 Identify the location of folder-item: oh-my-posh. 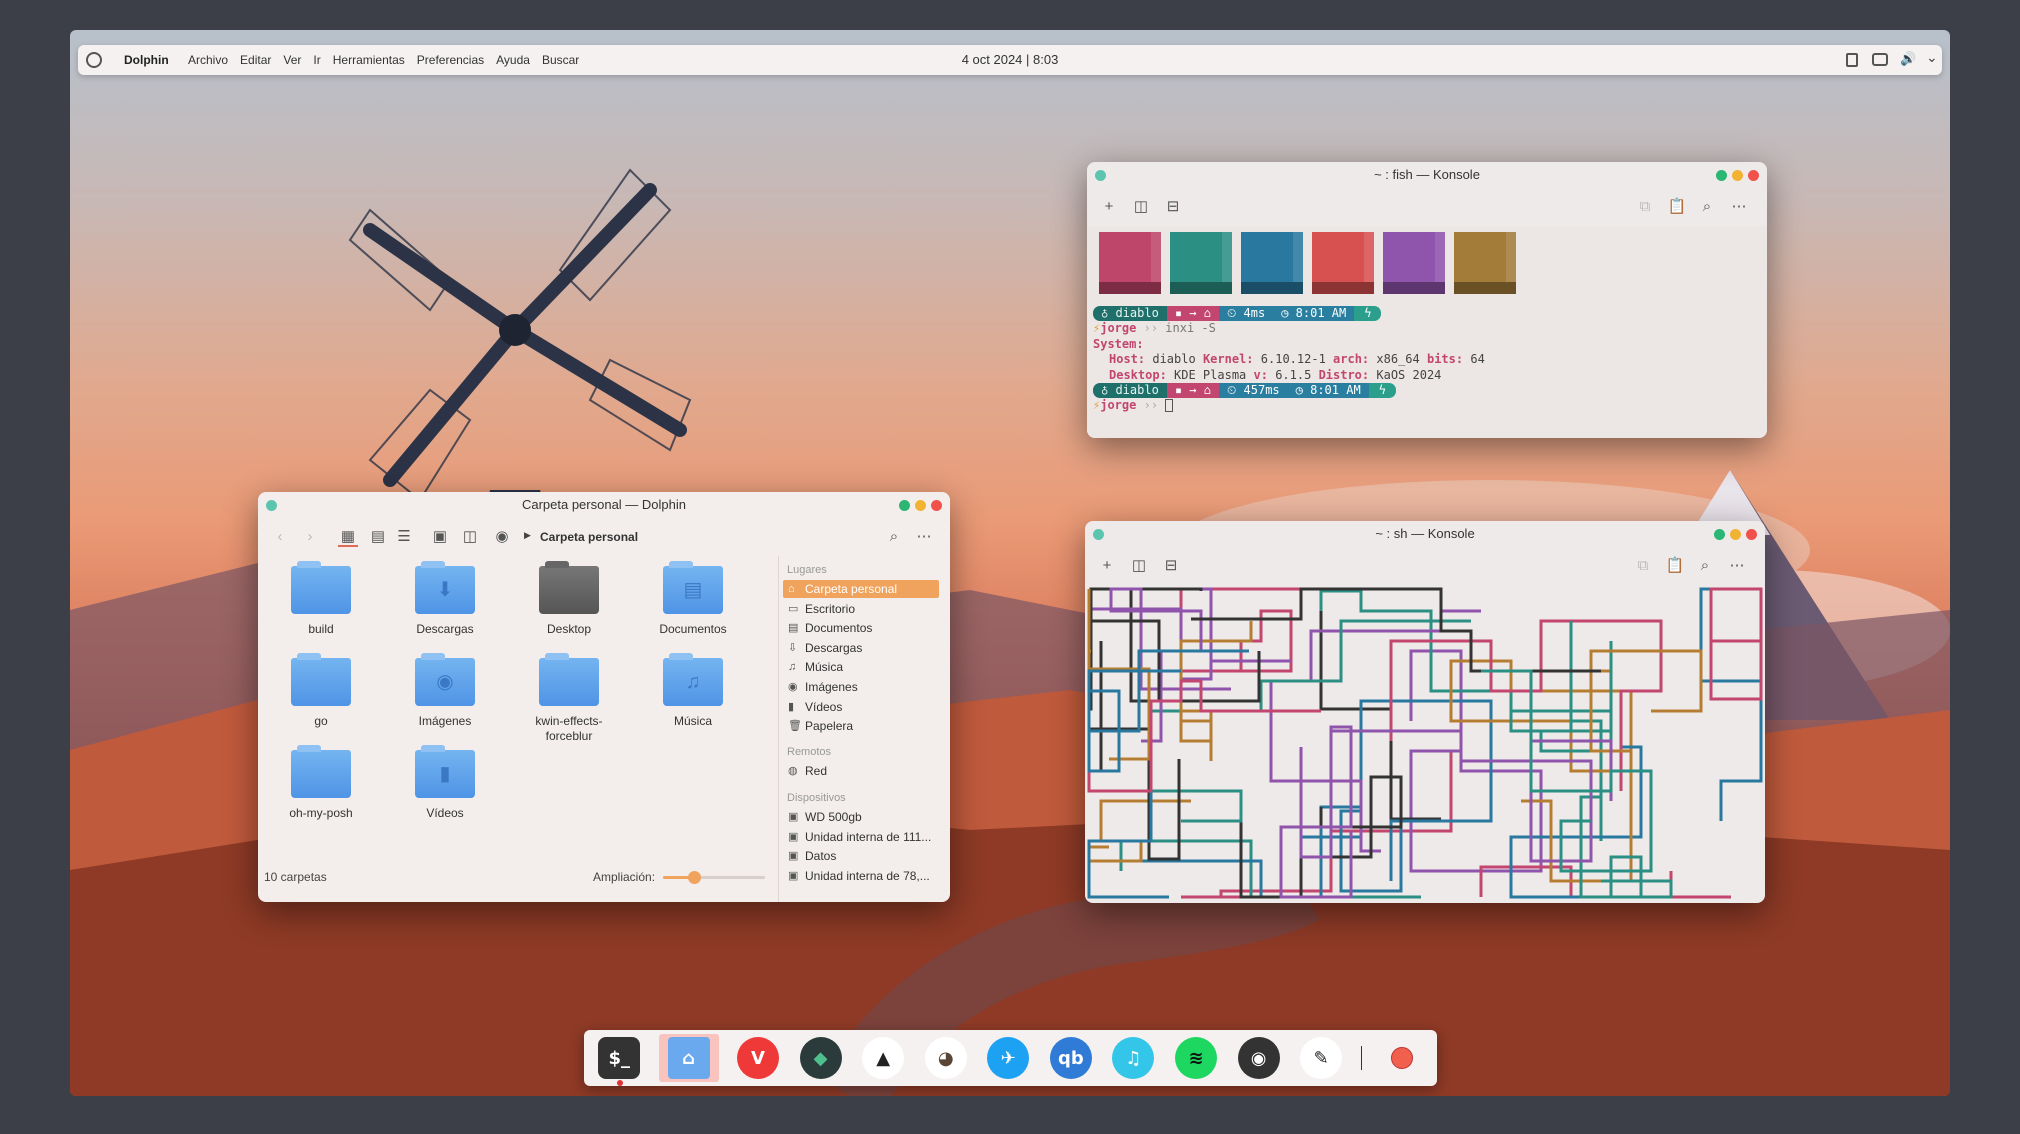
(321, 783).